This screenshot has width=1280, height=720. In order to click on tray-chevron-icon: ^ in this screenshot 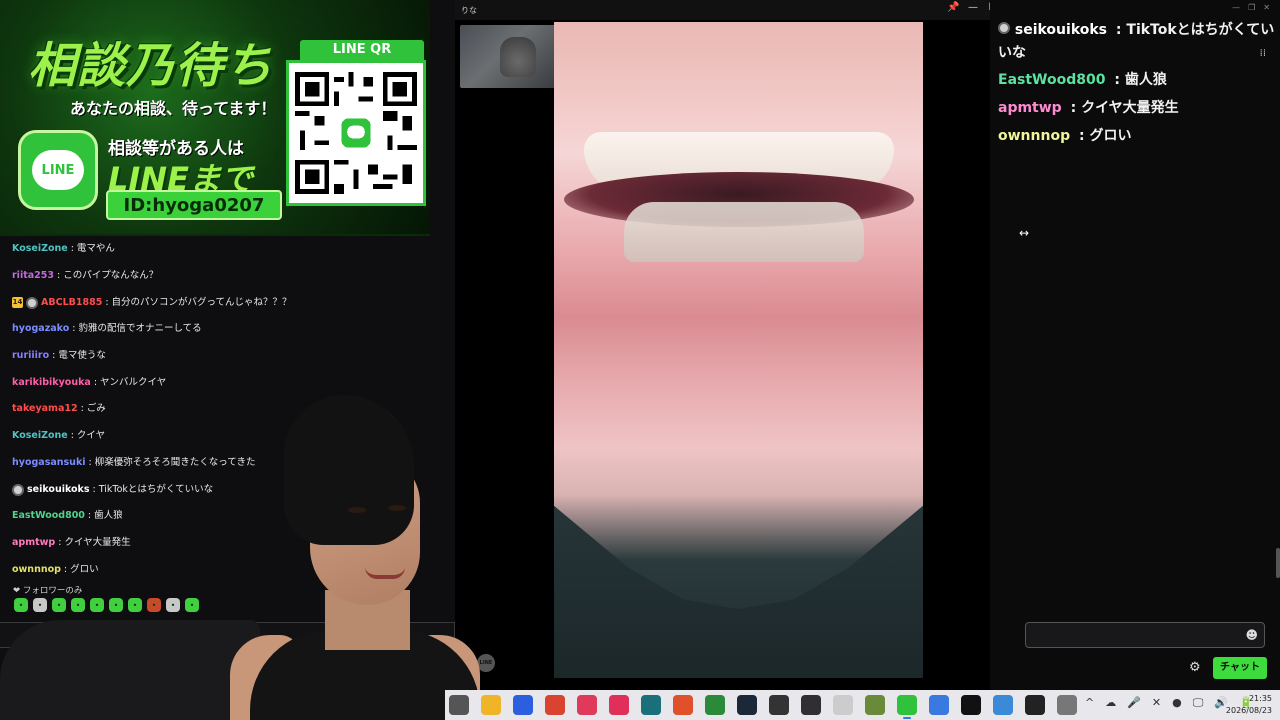, I will do `click(1089, 703)`.